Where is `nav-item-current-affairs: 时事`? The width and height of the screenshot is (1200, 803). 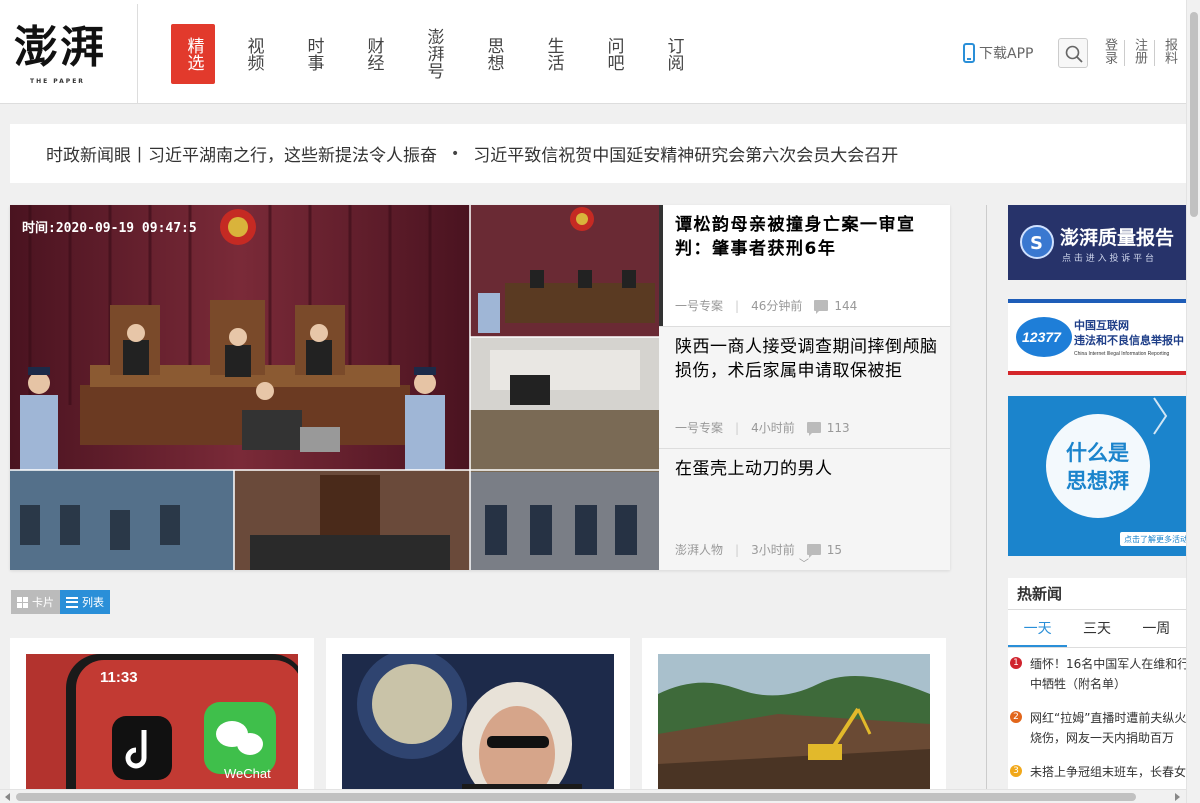 nav-item-current-affairs: 时事 is located at coordinates (313, 54).